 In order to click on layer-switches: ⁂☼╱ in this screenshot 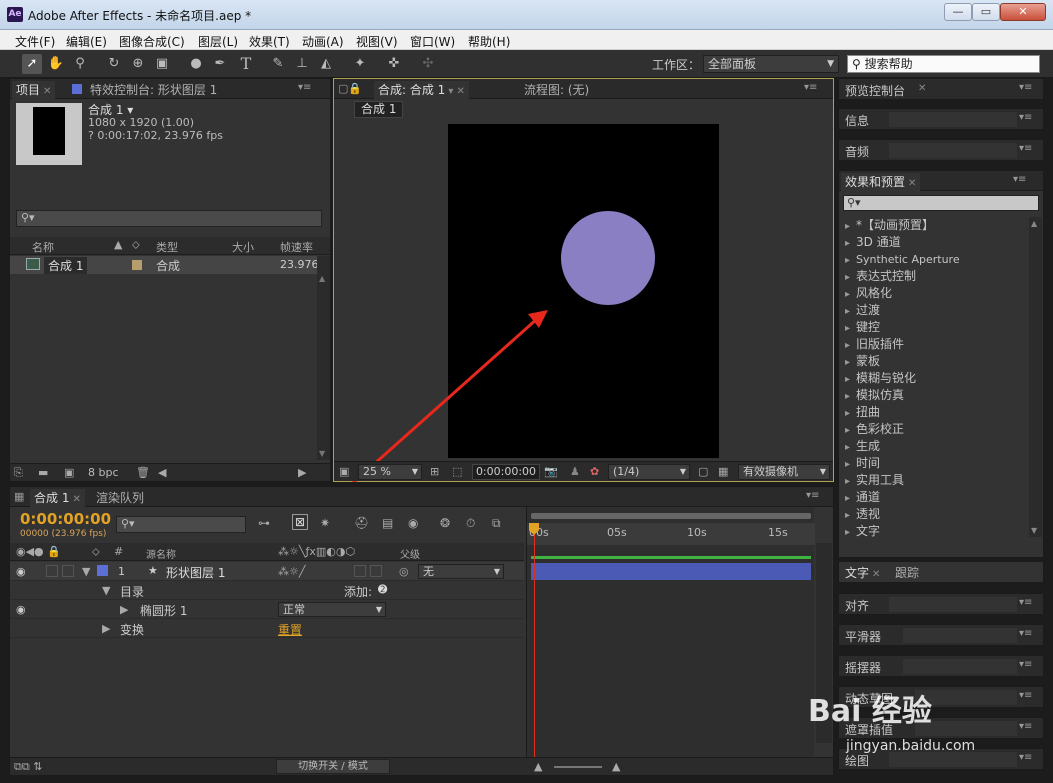, I will do `click(291, 571)`.